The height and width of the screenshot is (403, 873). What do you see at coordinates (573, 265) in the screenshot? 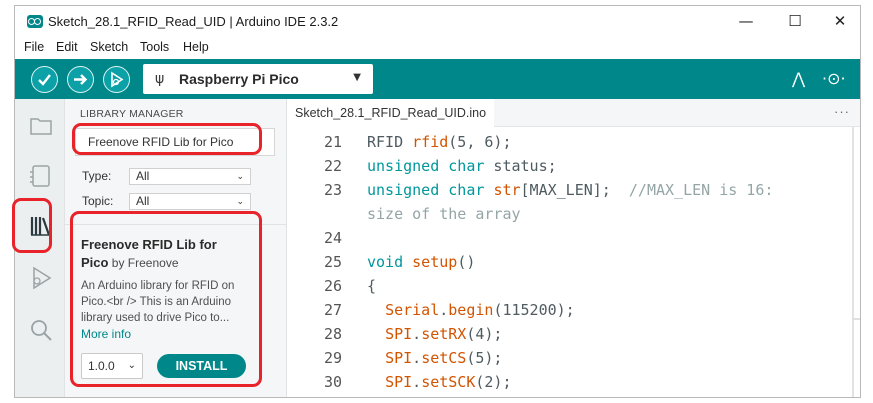
I see `code-line: 25 void setup()` at bounding box center [573, 265].